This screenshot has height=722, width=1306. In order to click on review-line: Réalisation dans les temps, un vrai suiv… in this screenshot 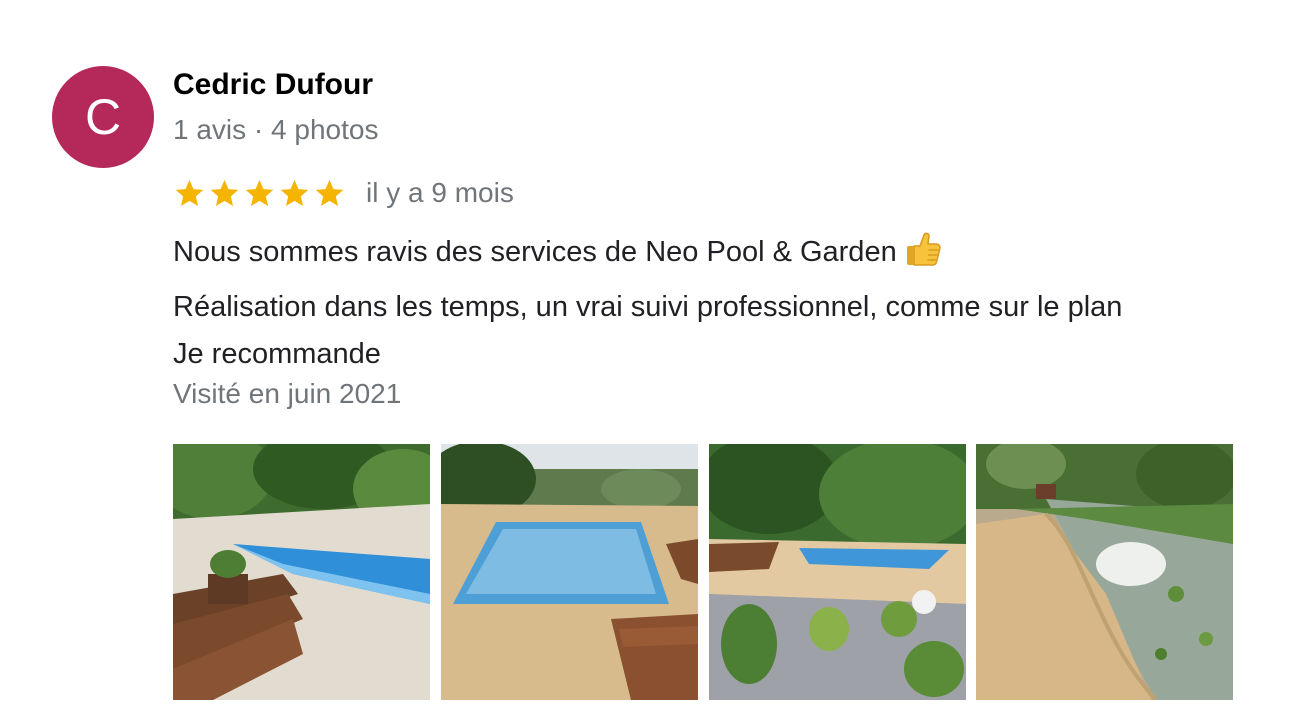, I will do `click(648, 307)`.